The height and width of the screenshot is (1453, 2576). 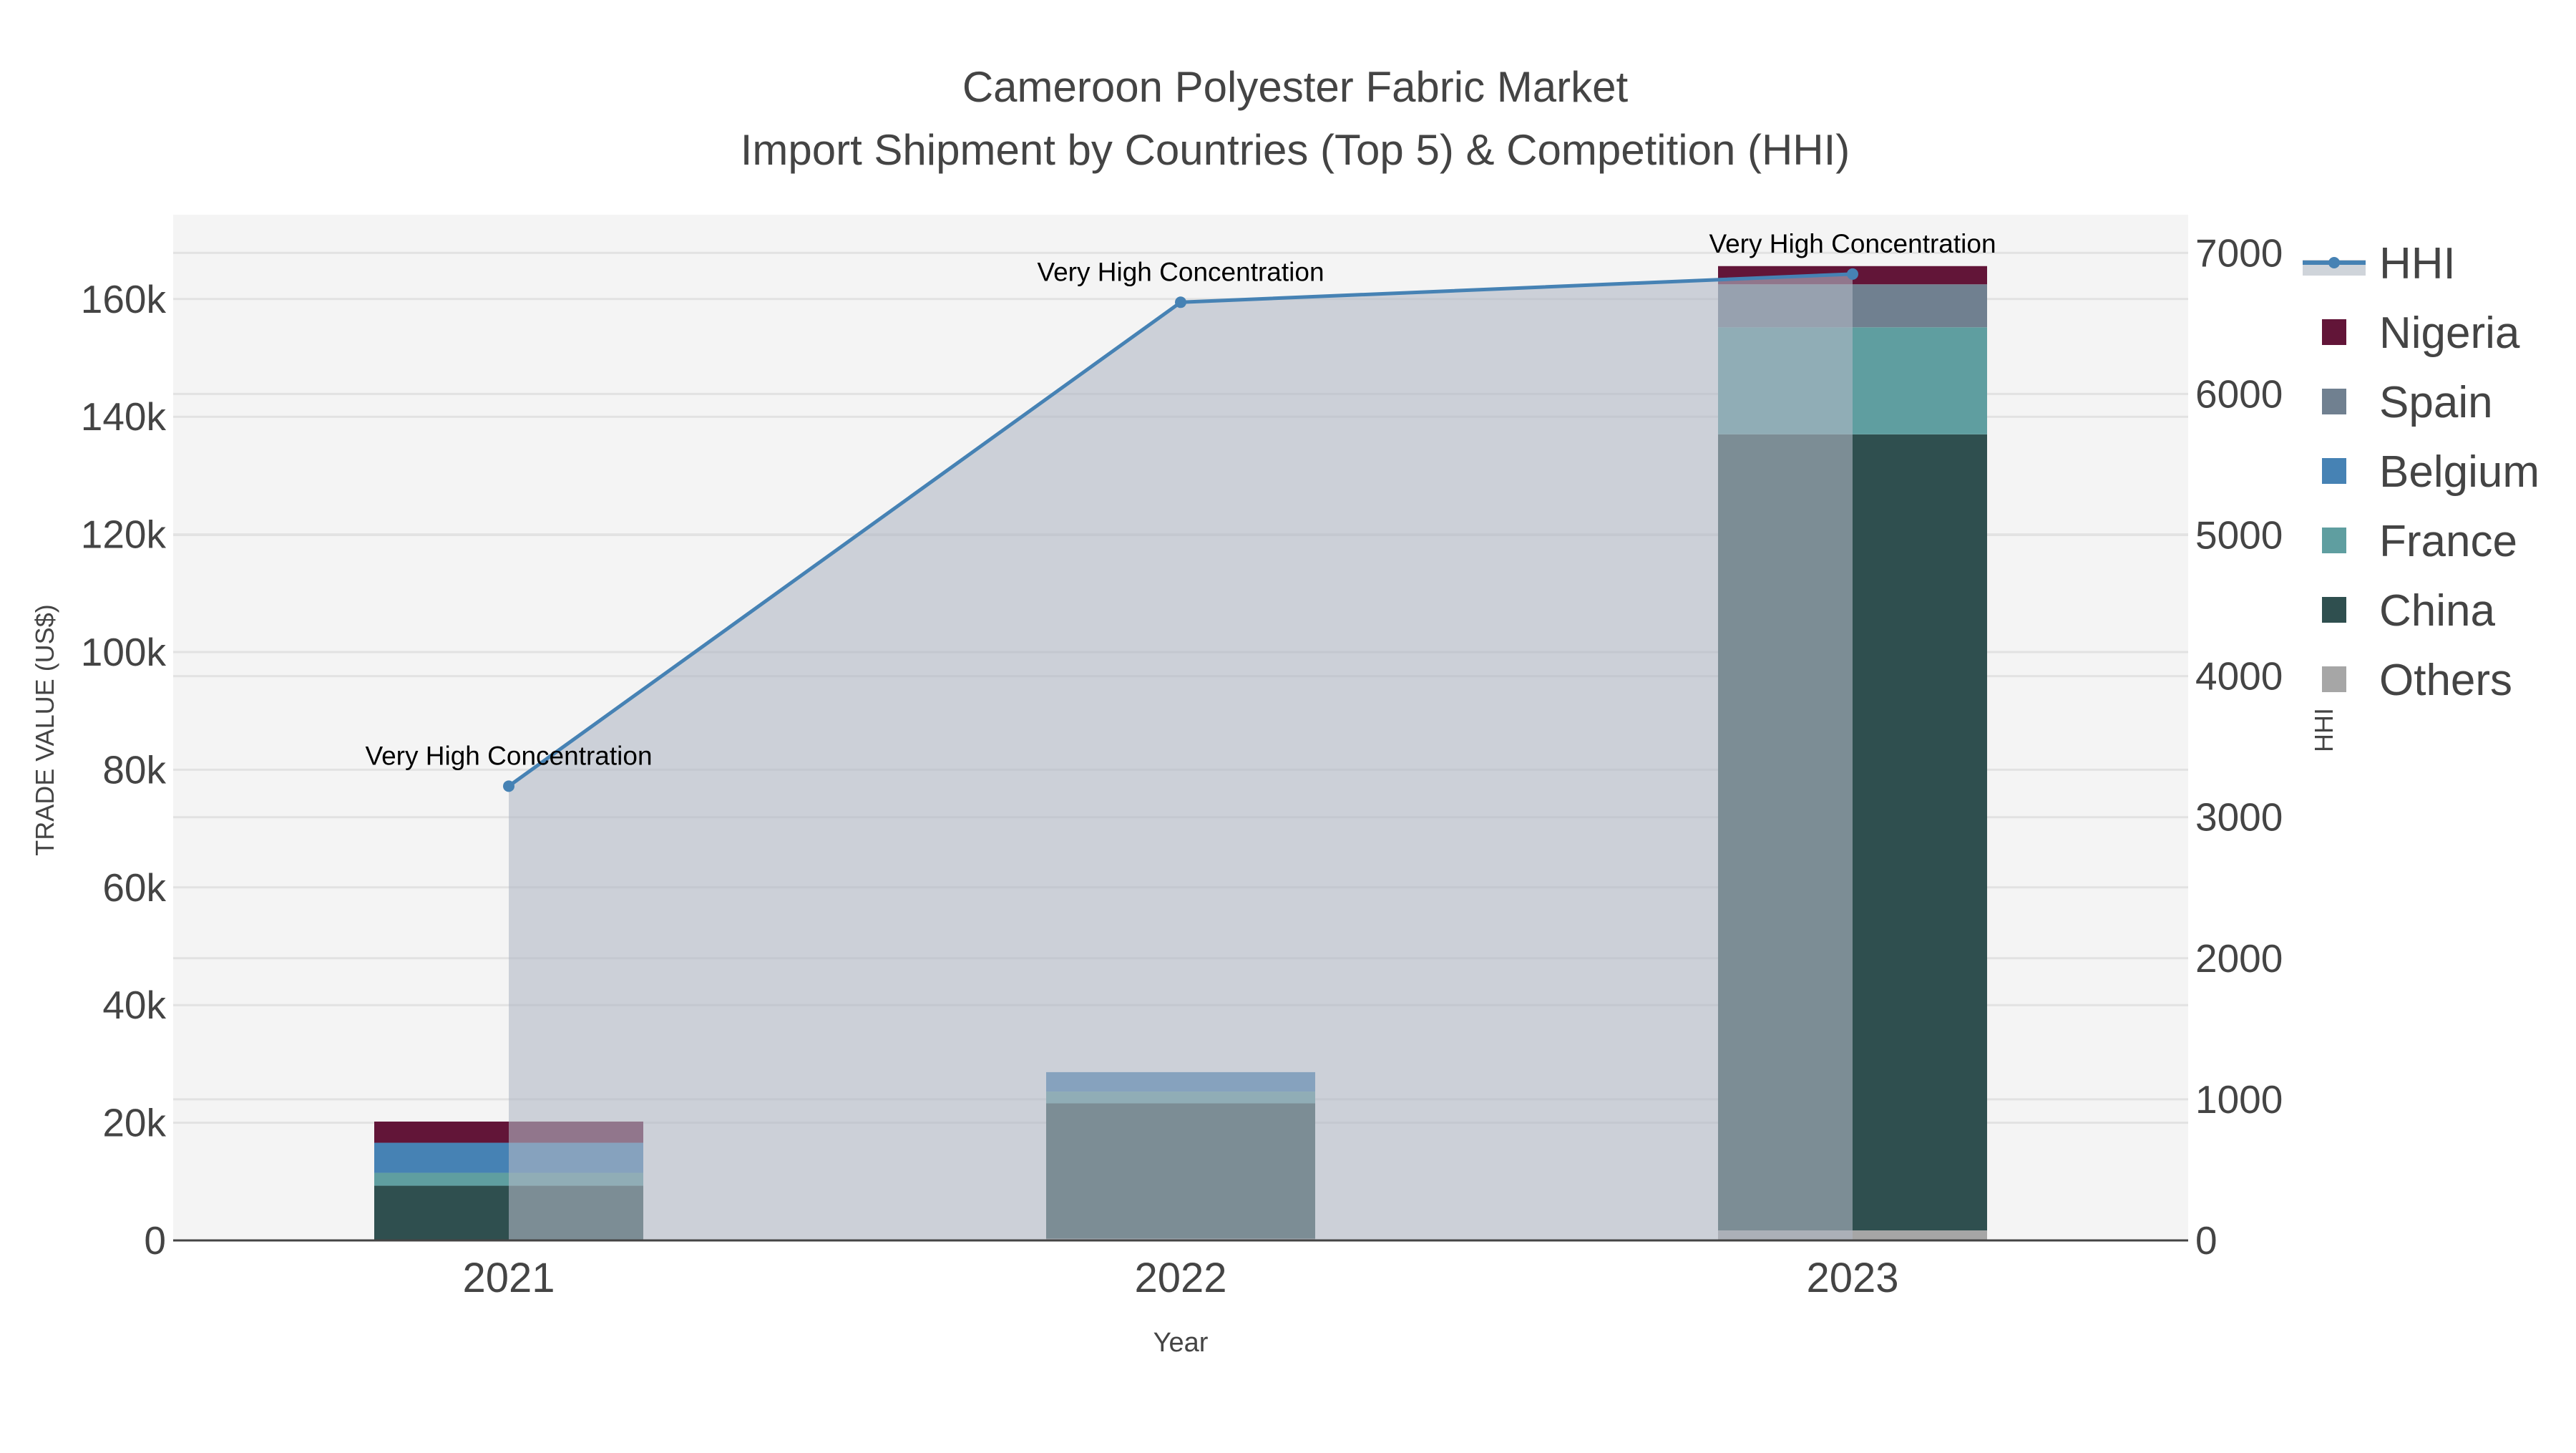 What do you see at coordinates (2334, 401) in the screenshot?
I see `legend-swatch-spain` at bounding box center [2334, 401].